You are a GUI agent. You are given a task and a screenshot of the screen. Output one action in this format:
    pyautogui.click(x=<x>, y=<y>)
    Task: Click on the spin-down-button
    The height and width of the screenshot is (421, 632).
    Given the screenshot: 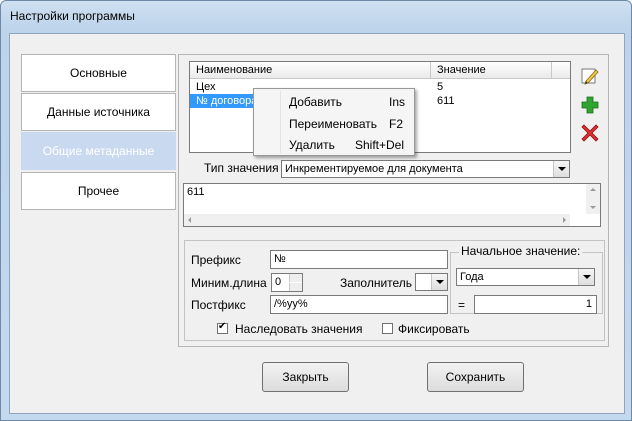 What is the action you would take?
    pyautogui.click(x=295, y=287)
    